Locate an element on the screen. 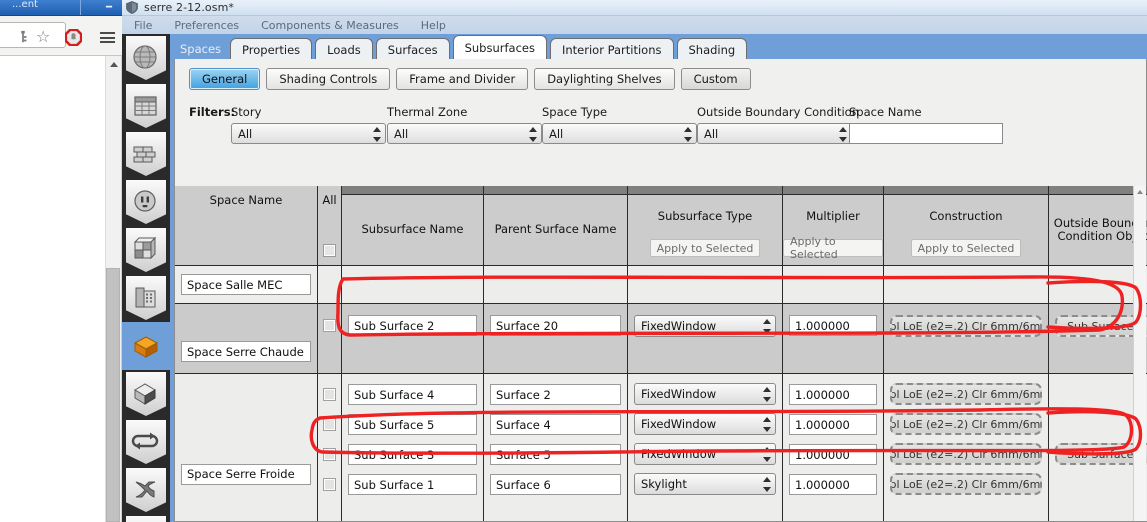 The width and height of the screenshot is (1147, 522). menu-preferences: Preferences is located at coordinates (206, 25).